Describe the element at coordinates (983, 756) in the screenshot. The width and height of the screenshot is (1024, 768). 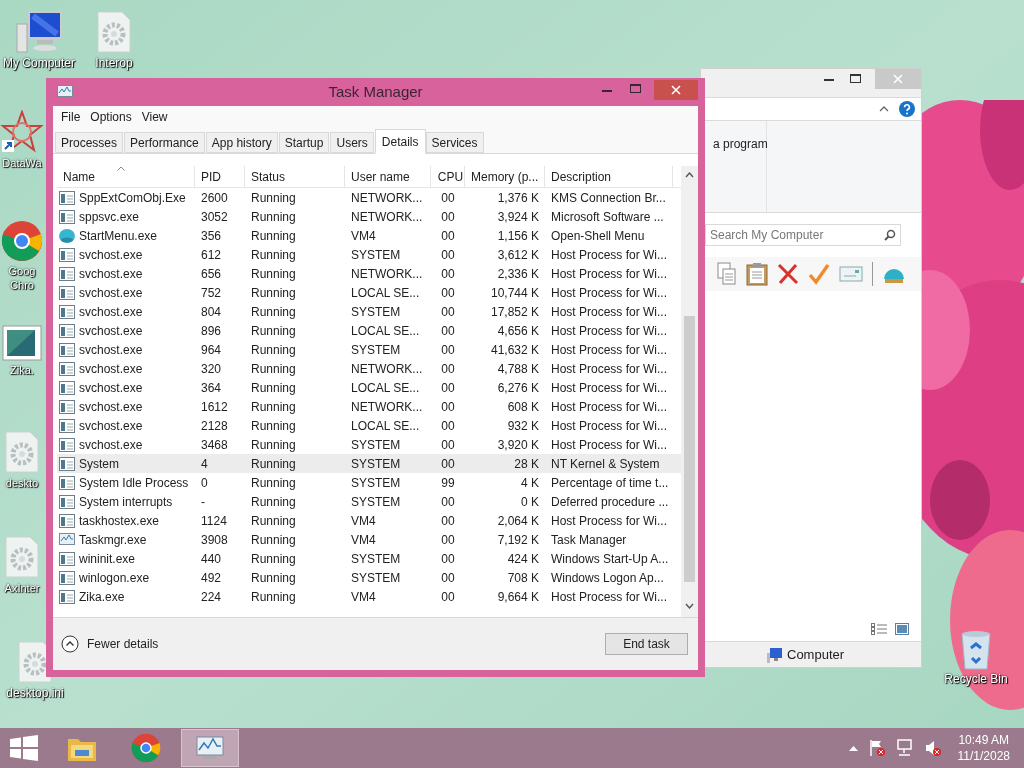
I see `clock-date: 11/1/2028` at that location.